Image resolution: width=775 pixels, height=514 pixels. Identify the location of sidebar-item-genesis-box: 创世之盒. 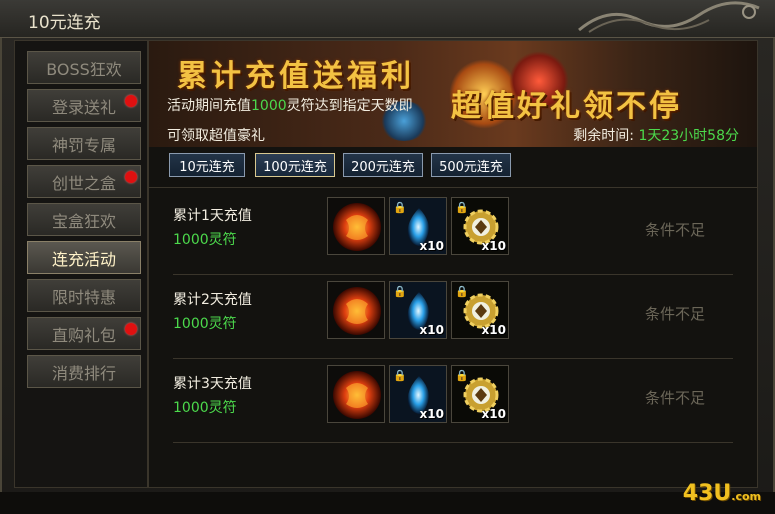
(84, 181).